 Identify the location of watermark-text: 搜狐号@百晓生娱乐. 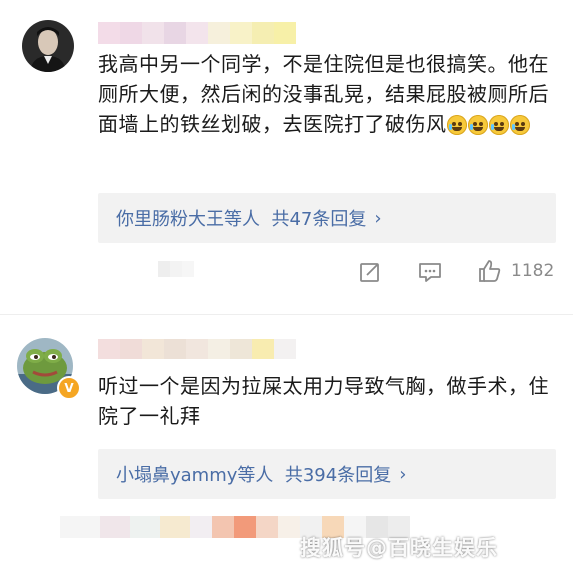
(399, 548).